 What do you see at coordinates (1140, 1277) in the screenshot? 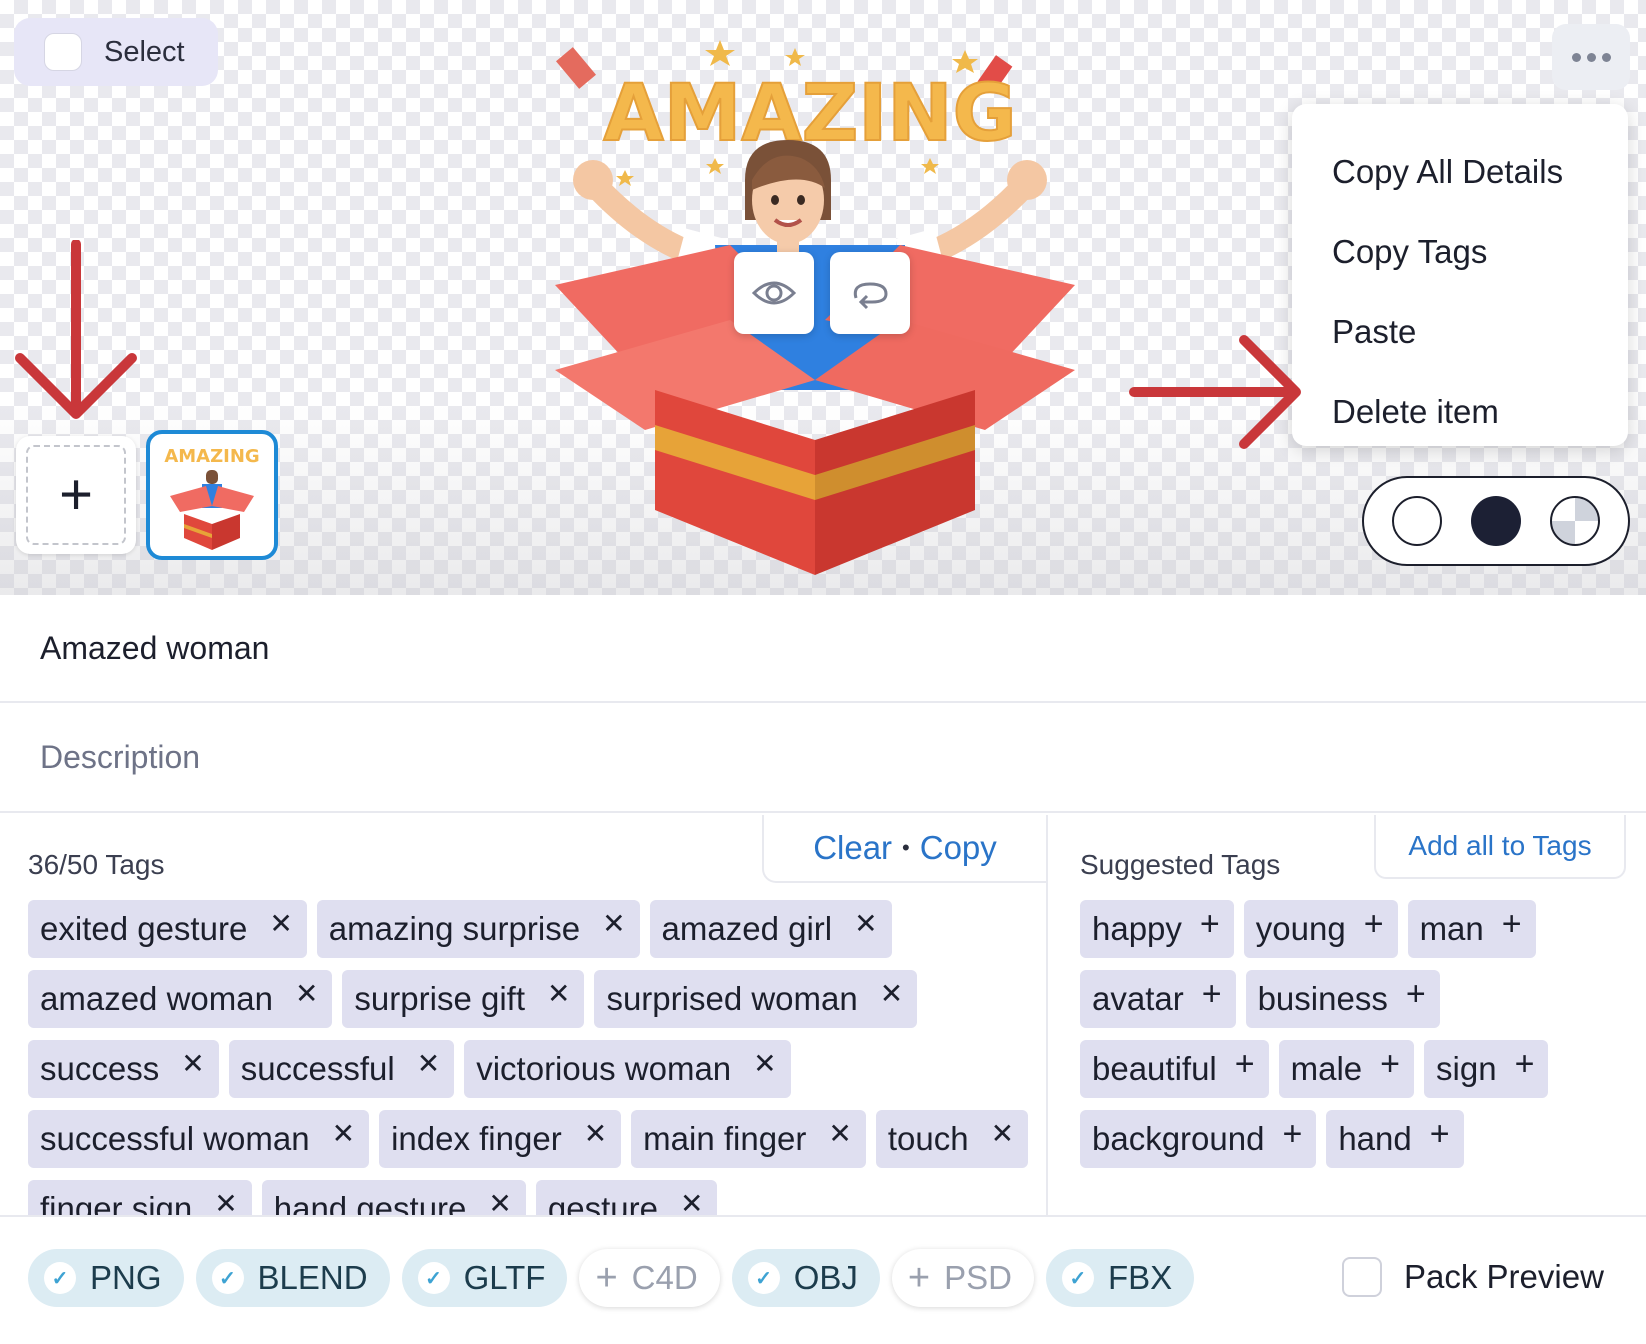
I see `format-label: FBX` at bounding box center [1140, 1277].